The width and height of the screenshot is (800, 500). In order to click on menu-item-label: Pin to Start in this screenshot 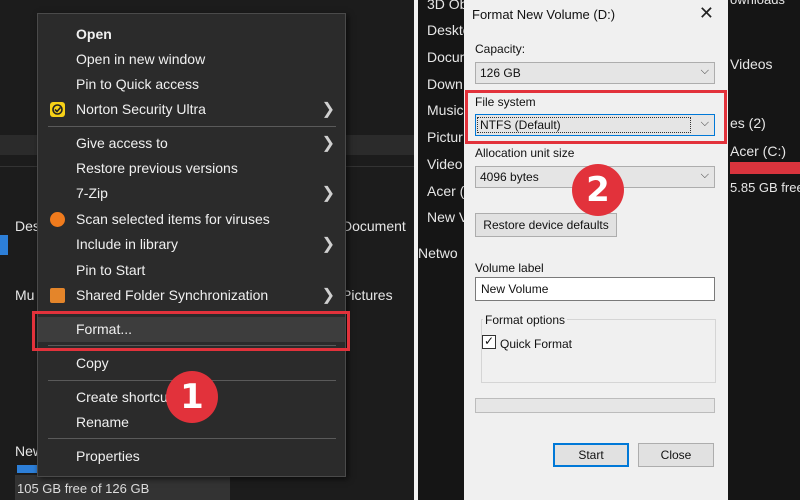, I will do `click(111, 270)`.